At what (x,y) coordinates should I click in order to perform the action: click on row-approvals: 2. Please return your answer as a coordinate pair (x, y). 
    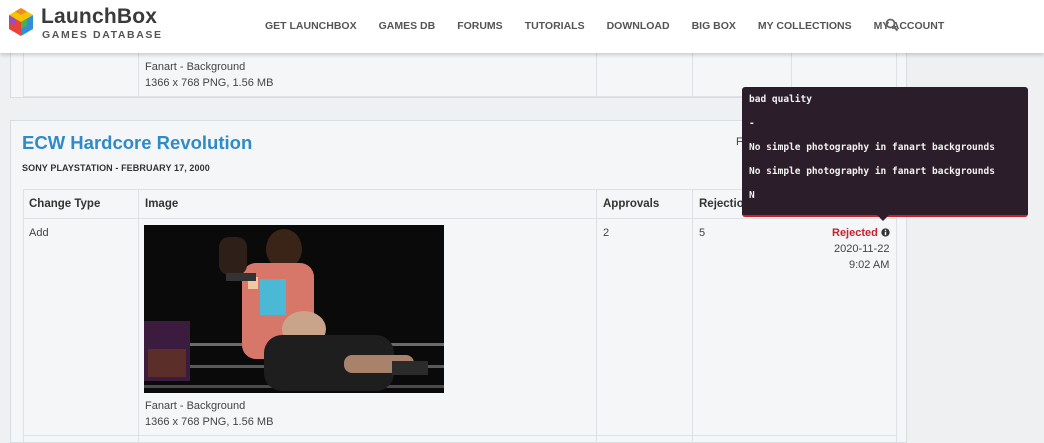
    Looking at the image, I should click on (606, 233).